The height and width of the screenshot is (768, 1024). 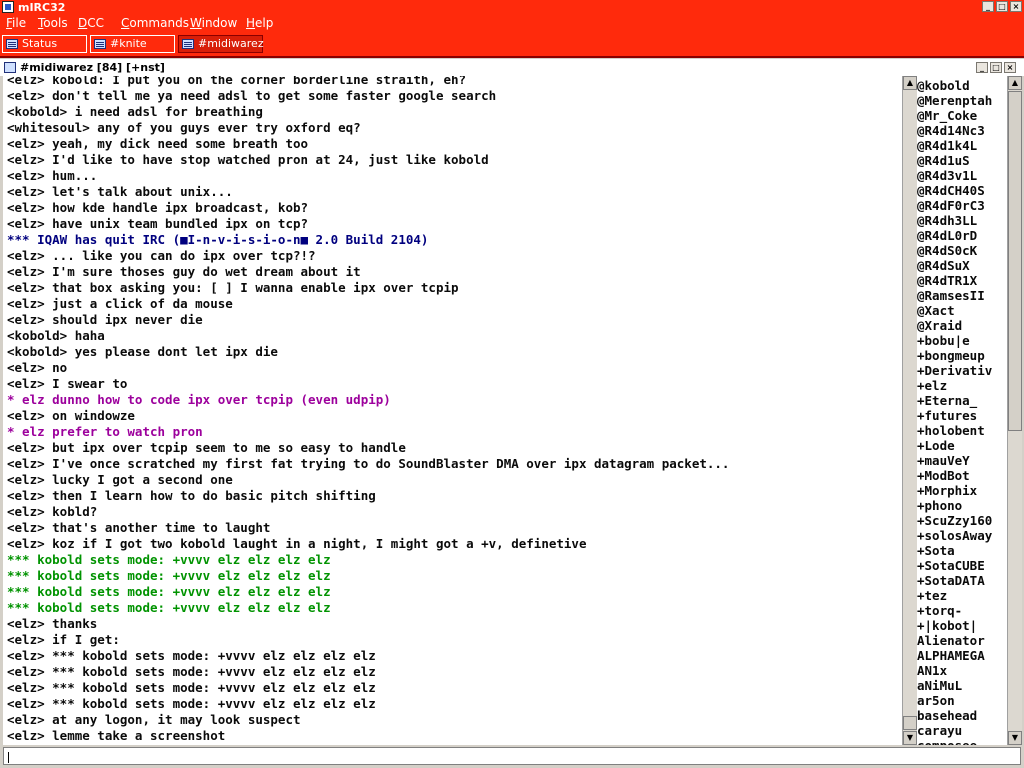 What do you see at coordinates (954, 700) in the screenshot?
I see `nick-list-item: ar5on` at bounding box center [954, 700].